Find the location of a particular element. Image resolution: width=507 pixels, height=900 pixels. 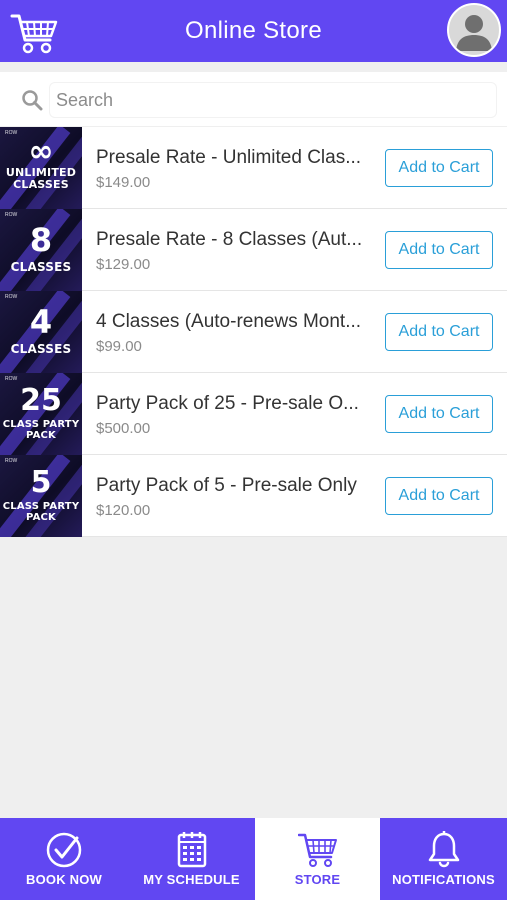

tab-label: STORE is located at coordinates (317, 879).